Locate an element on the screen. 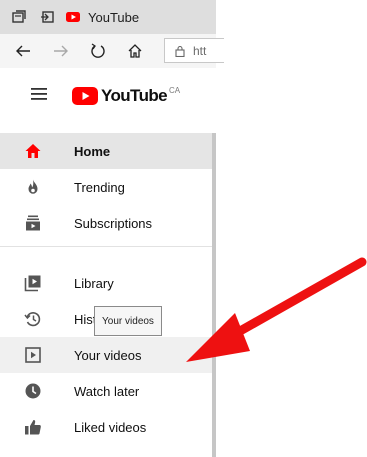  sidebar-item-label: Subscriptions is located at coordinates (113, 223).